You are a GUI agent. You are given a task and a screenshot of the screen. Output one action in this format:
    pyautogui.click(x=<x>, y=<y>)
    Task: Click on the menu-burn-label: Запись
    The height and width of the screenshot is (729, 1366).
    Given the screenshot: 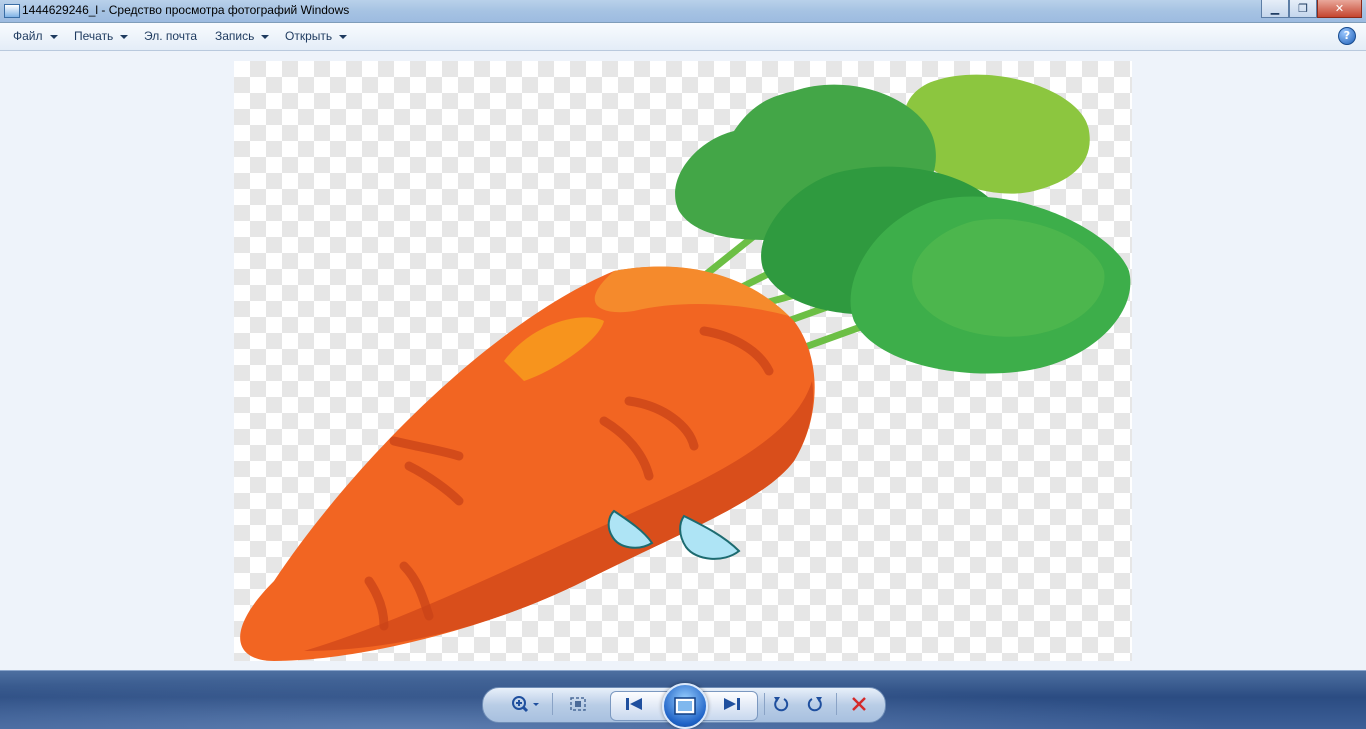 What is the action you would take?
    pyautogui.click(x=235, y=36)
    